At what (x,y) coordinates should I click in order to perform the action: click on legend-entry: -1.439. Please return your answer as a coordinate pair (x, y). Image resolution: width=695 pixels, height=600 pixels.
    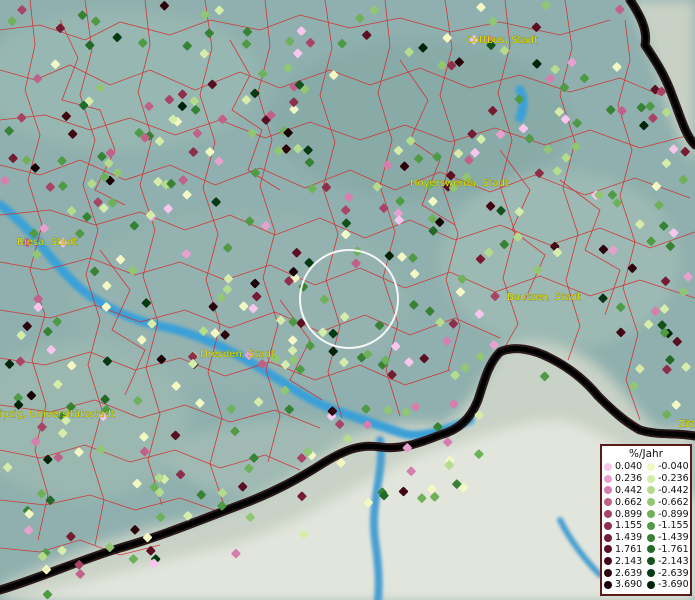
    Looking at the image, I should click on (668, 538).